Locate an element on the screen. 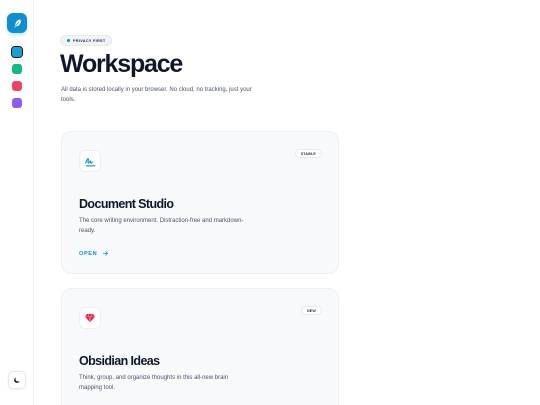 This screenshot has height=405, width=540. page-title: Workspace is located at coordinates (121, 64).